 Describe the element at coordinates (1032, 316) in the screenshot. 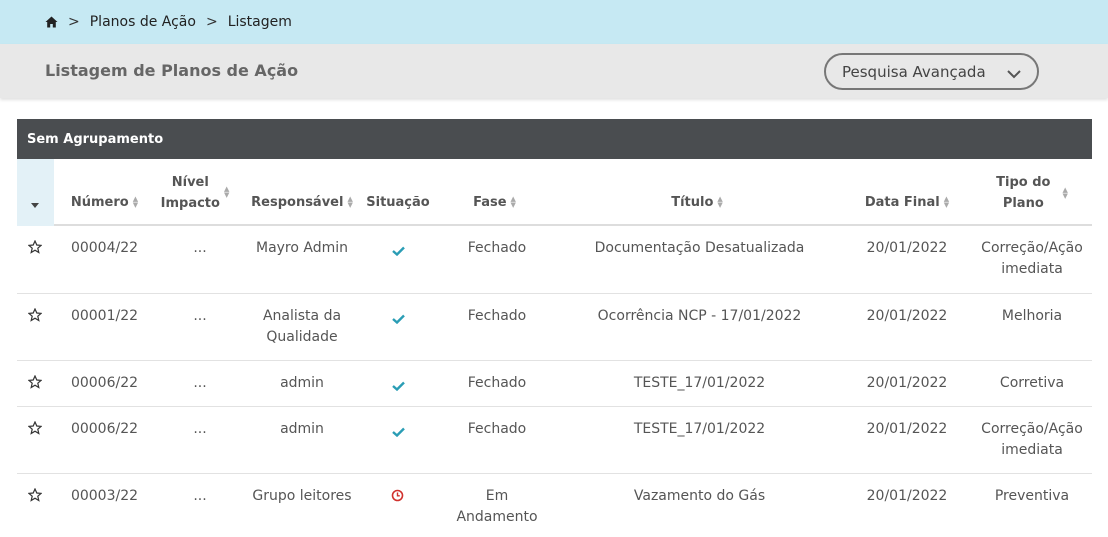

I see `cell-tipo: Melhoria` at that location.